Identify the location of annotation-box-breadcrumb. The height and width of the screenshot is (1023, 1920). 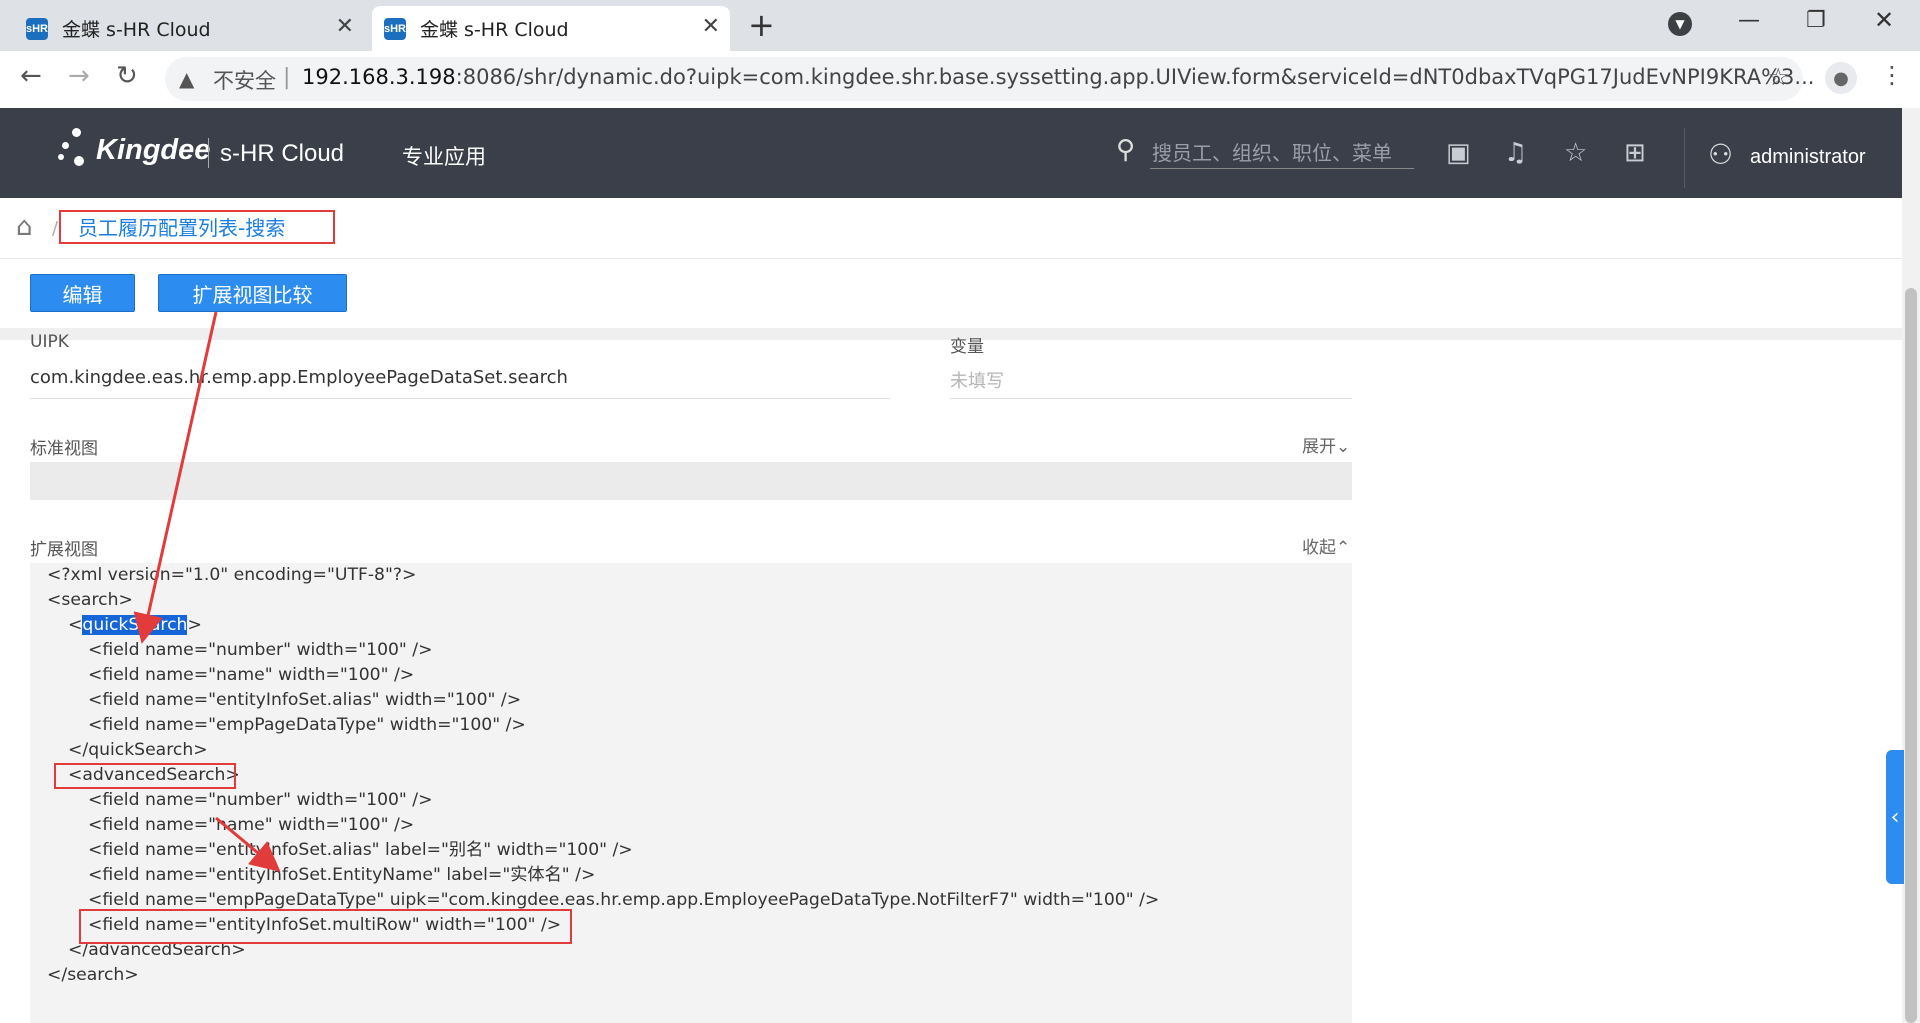
(197, 227).